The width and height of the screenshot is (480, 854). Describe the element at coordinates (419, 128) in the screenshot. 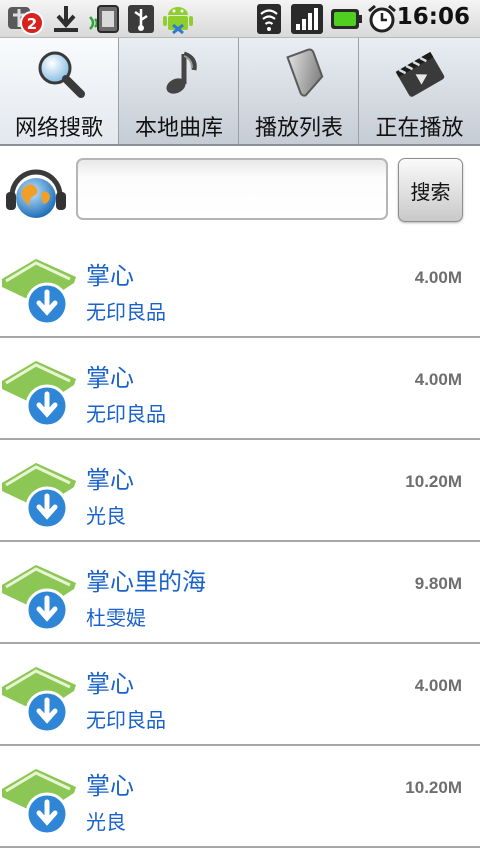

I see `tab-label: 正在播放` at that location.